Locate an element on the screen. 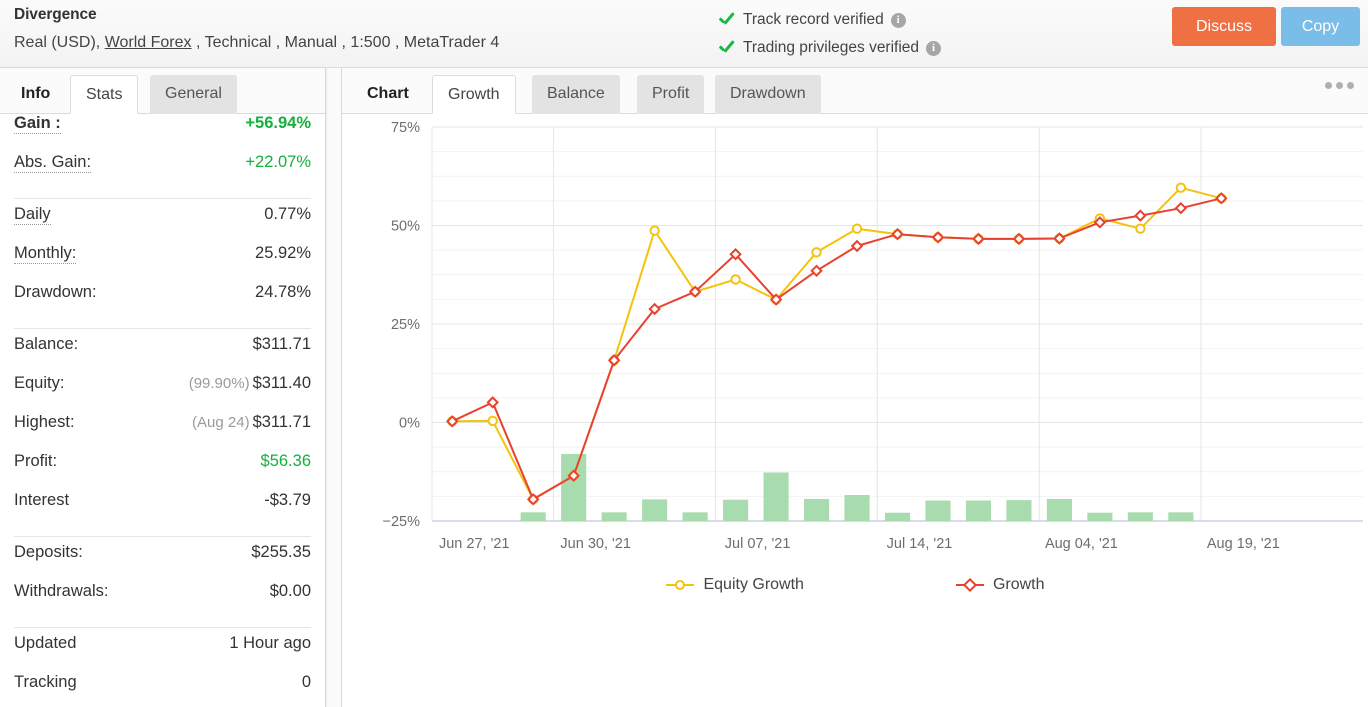  stat-prefix: (Aug 24) is located at coordinates (221, 422).